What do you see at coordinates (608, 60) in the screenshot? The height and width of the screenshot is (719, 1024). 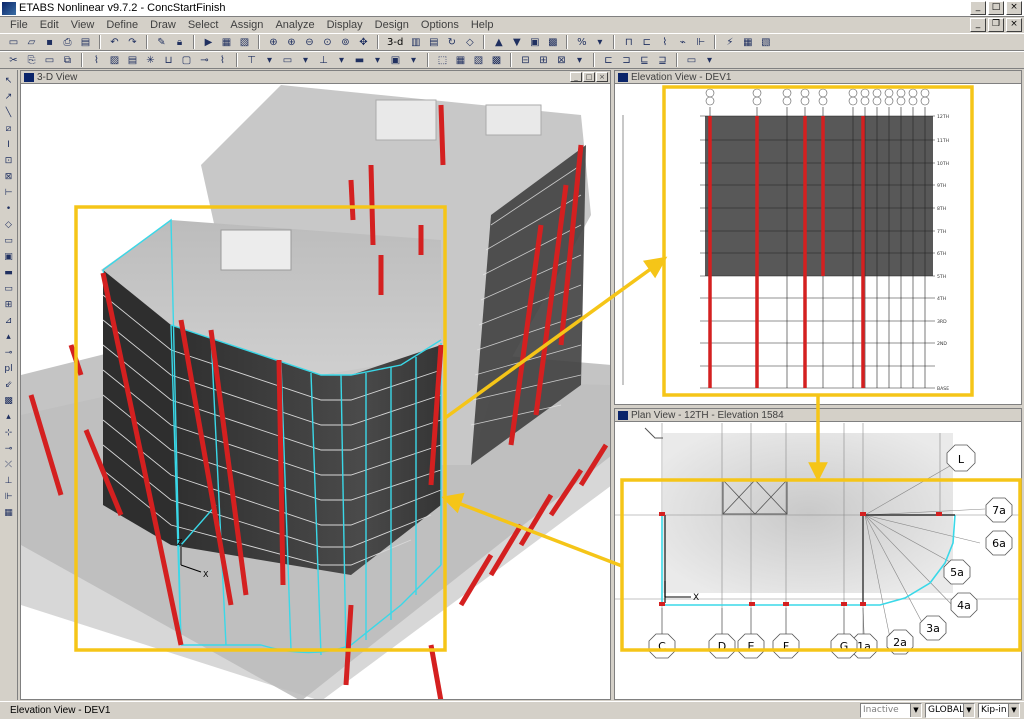 I see `show-undeformed-icon: ⊏` at bounding box center [608, 60].